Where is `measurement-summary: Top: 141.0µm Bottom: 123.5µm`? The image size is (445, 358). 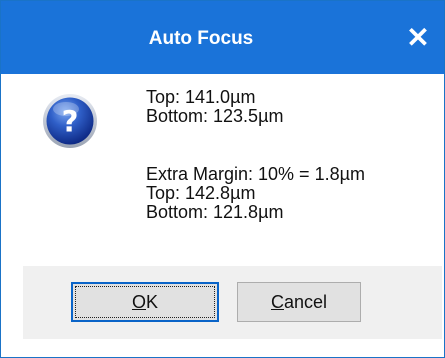
measurement-summary: Top: 141.0µm Bottom: 123.5µm is located at coordinates (214, 107).